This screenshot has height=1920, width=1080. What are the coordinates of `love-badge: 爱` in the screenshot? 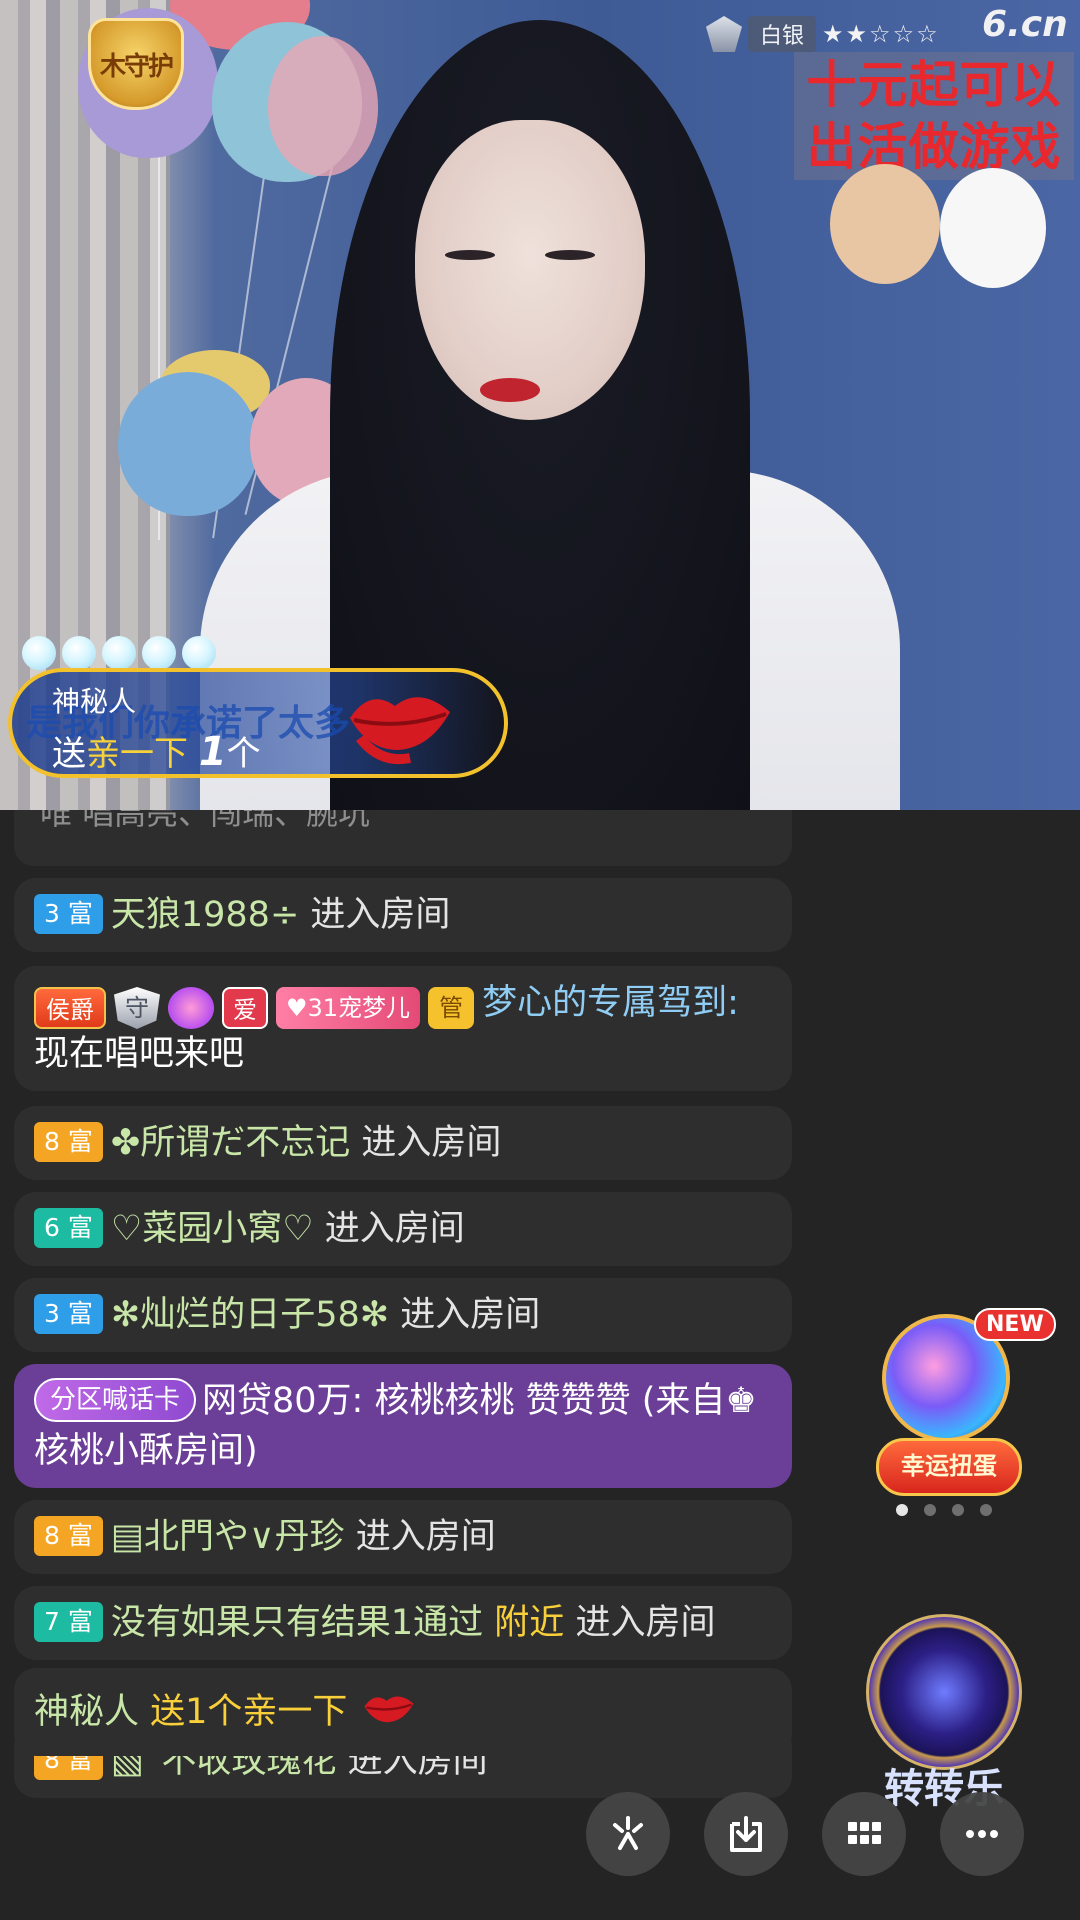 It's located at (245, 1008).